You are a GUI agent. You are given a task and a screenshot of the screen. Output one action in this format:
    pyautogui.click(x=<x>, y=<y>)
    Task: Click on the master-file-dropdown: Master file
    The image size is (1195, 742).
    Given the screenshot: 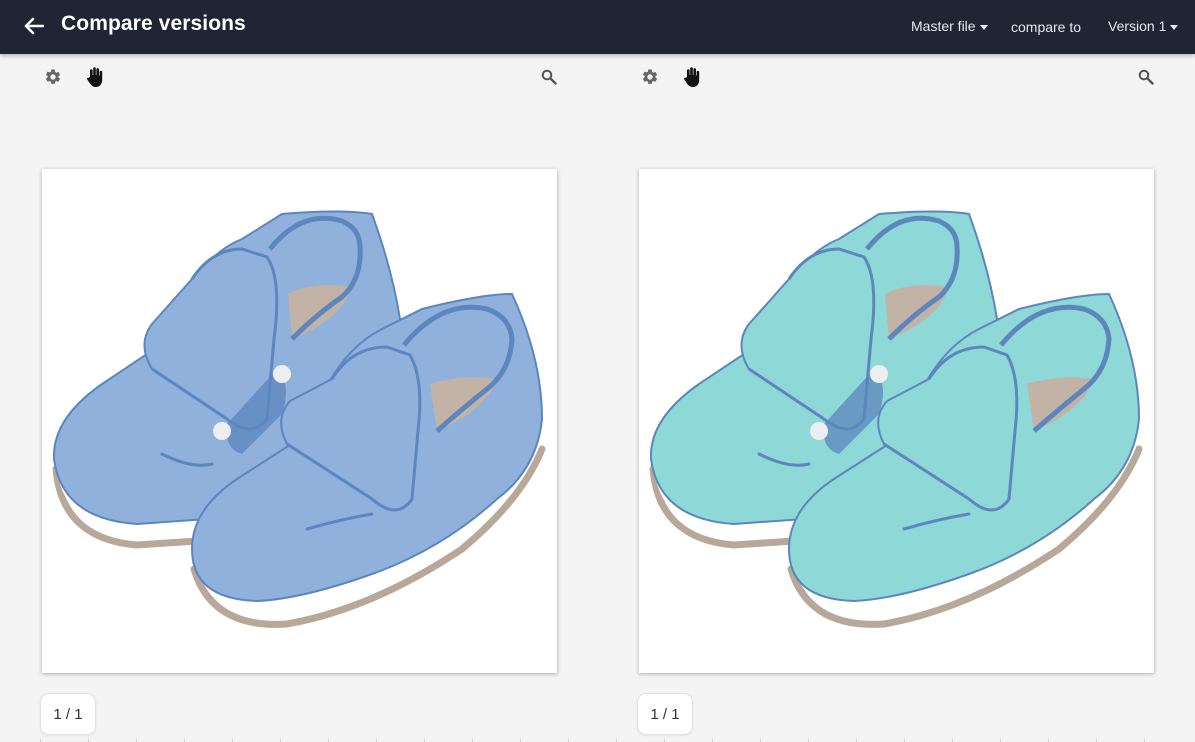 What is the action you would take?
    pyautogui.click(x=949, y=26)
    